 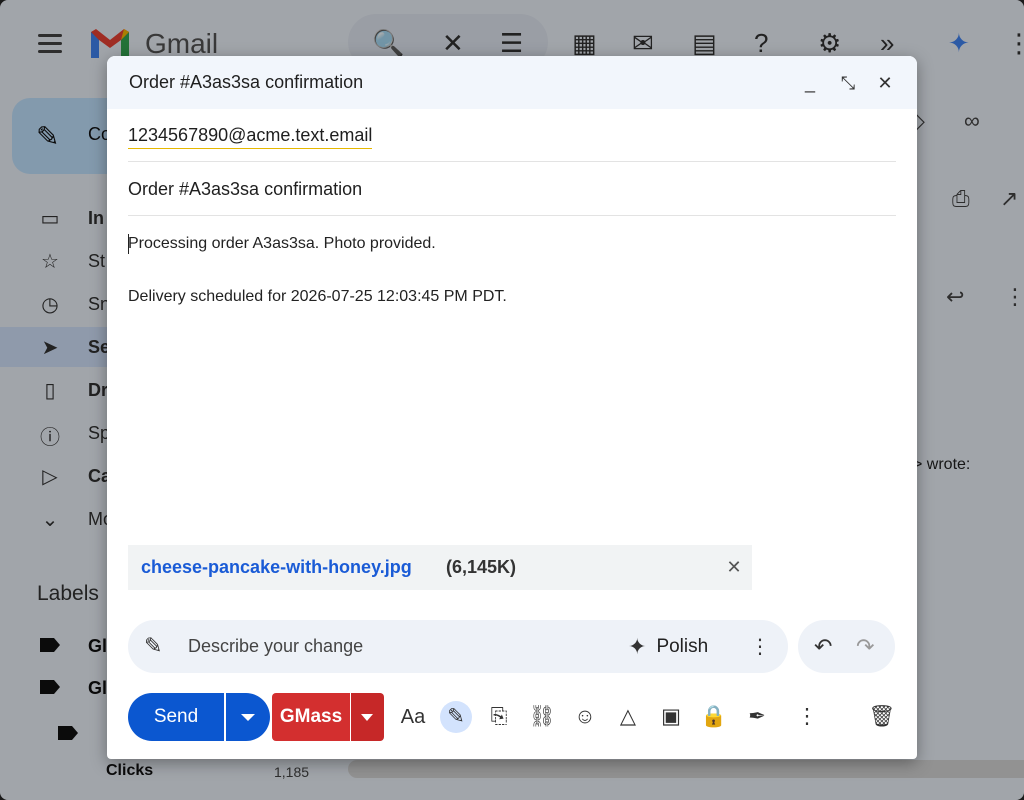 What do you see at coordinates (398, 646) in the screenshot?
I see `describe-change-input` at bounding box center [398, 646].